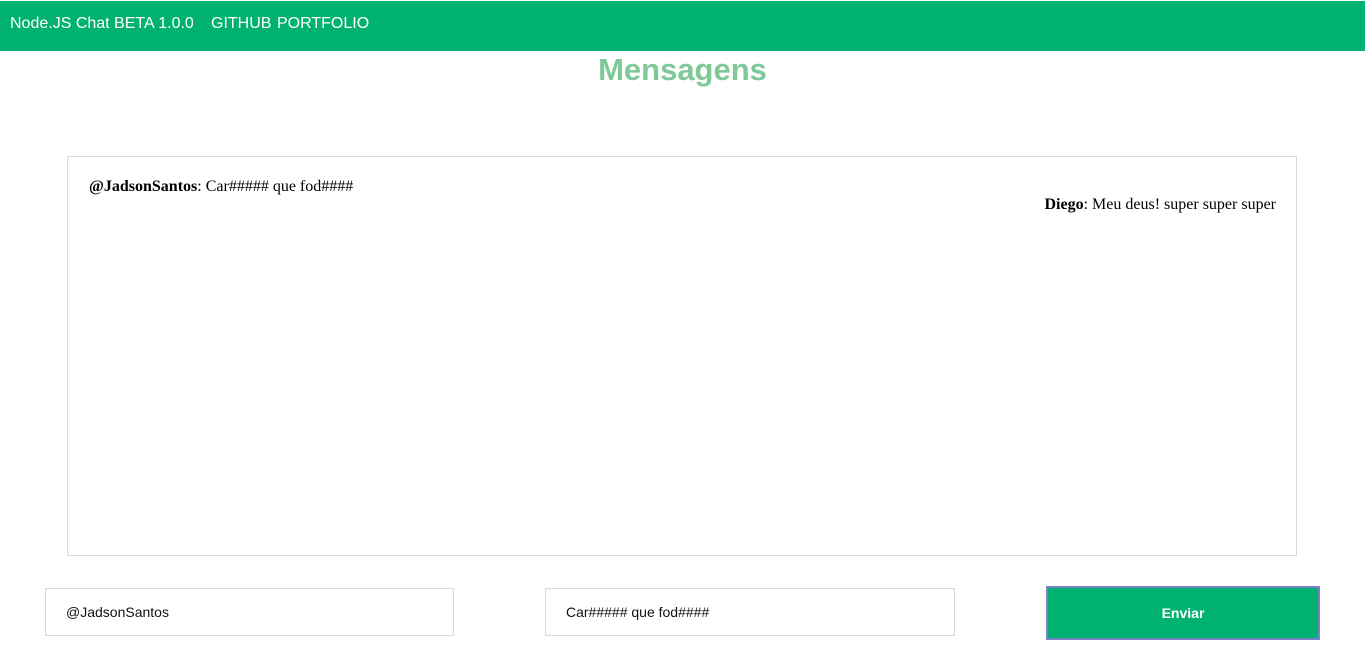 The image size is (1365, 669). I want to click on message-text: Meu deus! super super super, so click(1184, 204).